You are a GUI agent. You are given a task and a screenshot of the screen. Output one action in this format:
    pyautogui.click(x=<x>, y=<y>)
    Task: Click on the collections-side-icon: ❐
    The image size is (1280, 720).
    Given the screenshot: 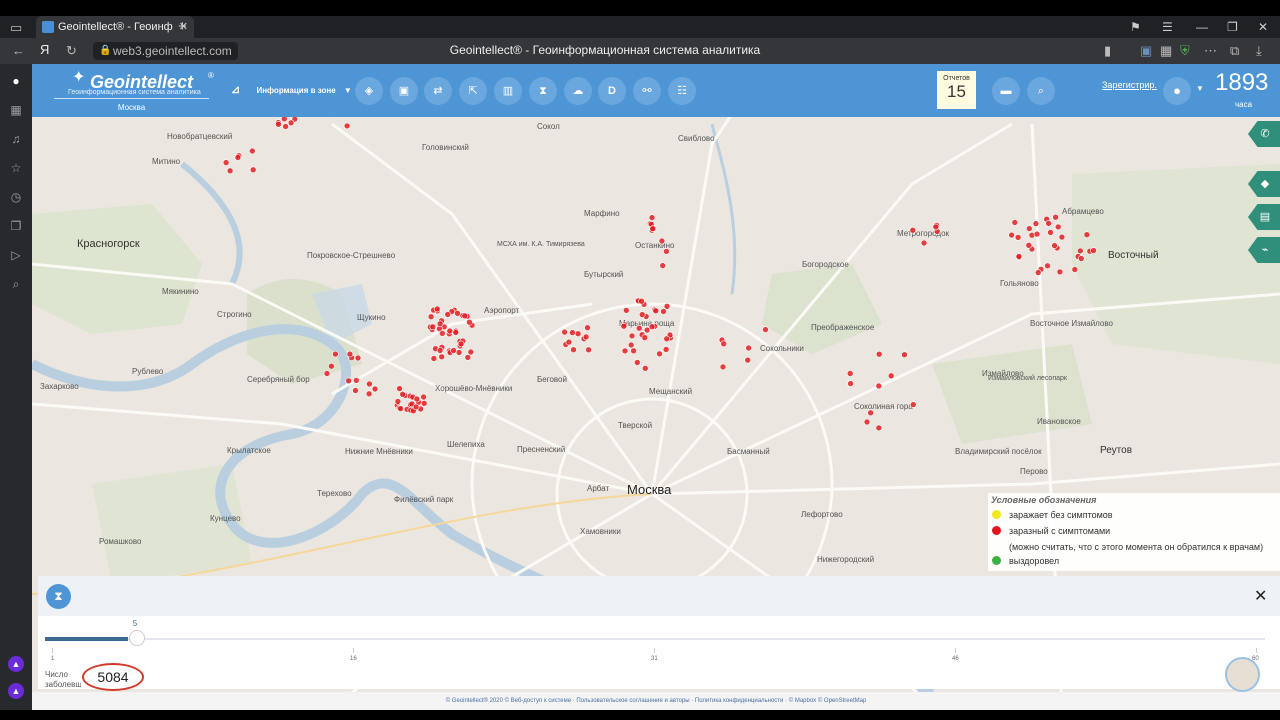 What is the action you would take?
    pyautogui.click(x=16, y=226)
    